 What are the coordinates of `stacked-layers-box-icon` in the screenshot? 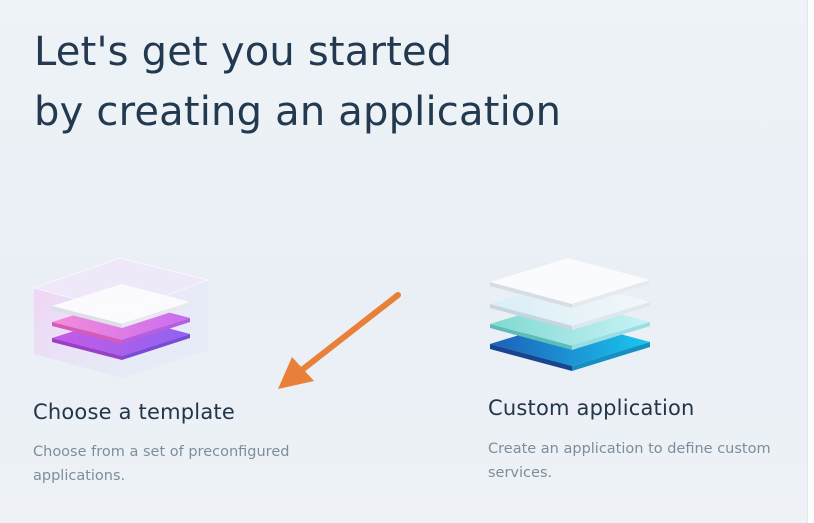 It's located at (121, 317).